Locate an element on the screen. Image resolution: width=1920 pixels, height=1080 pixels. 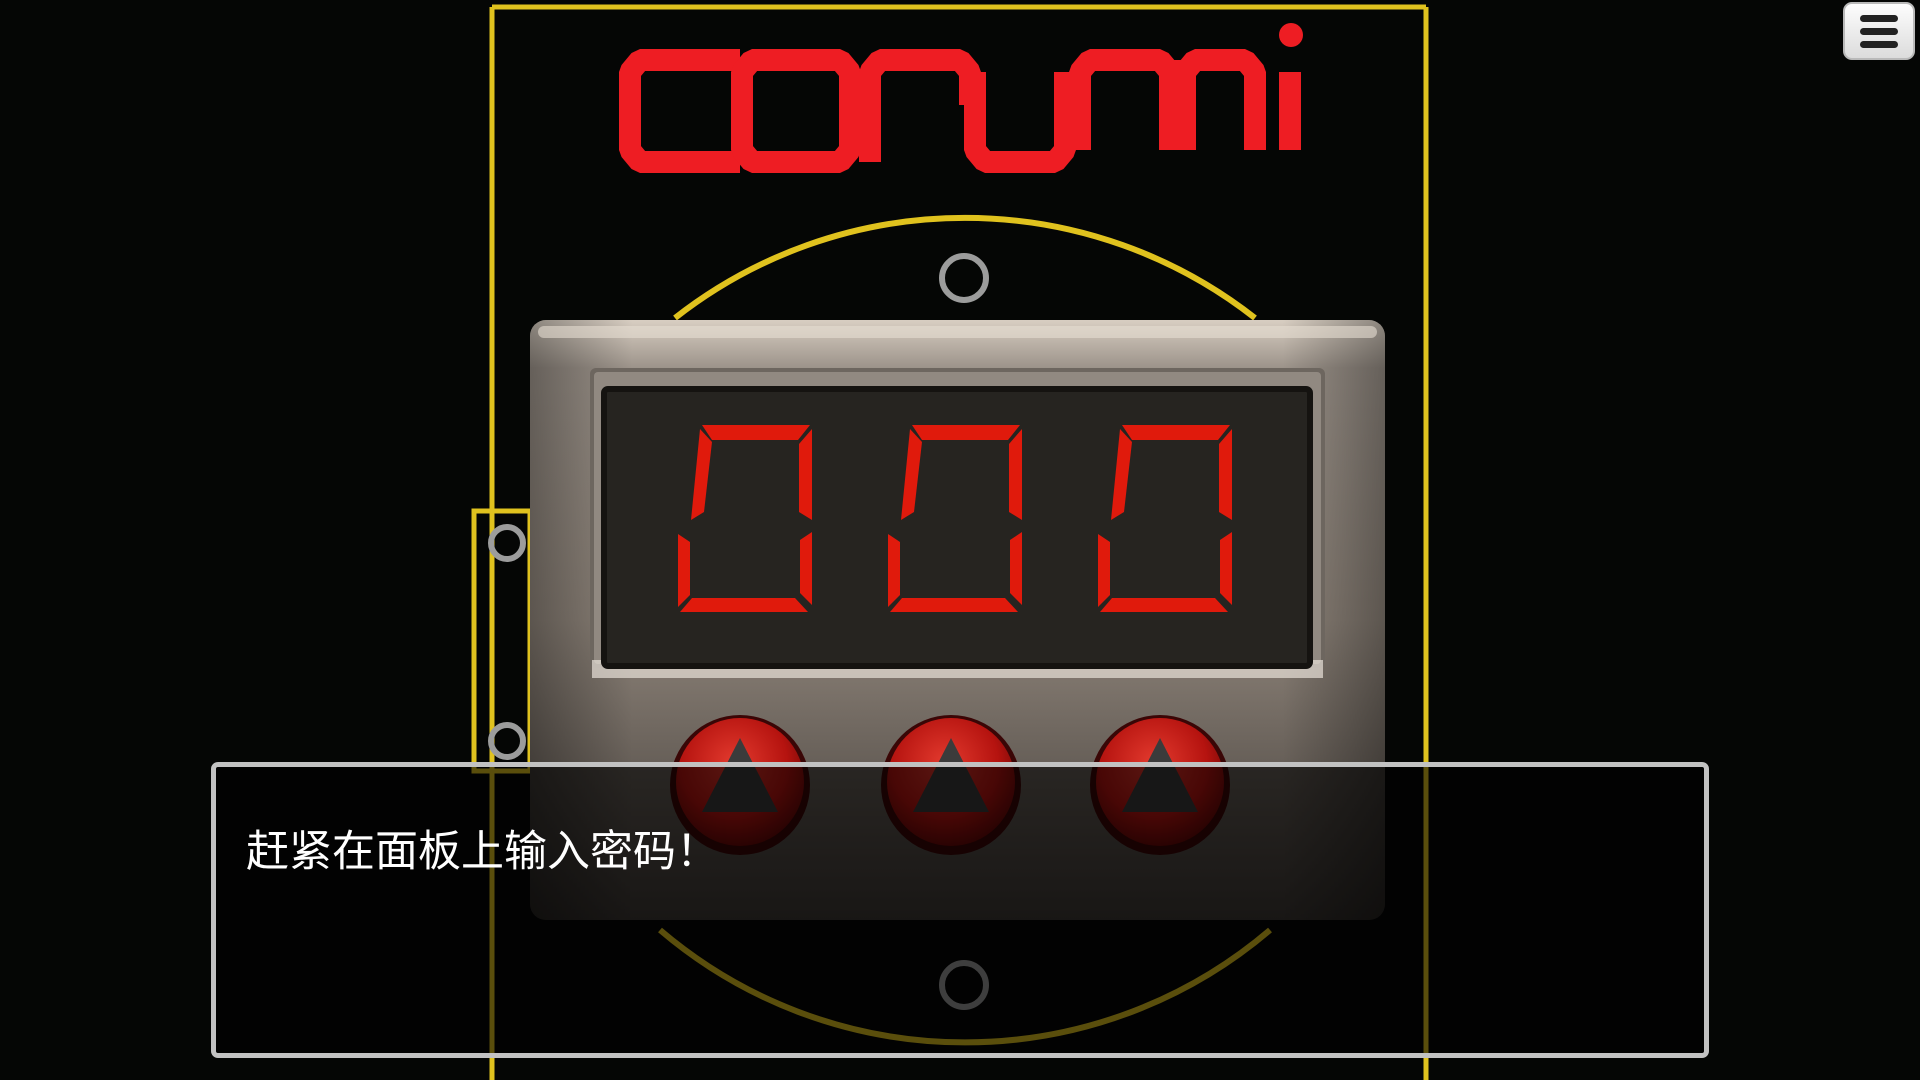
screw-hole-side-top is located at coordinates (507, 543).